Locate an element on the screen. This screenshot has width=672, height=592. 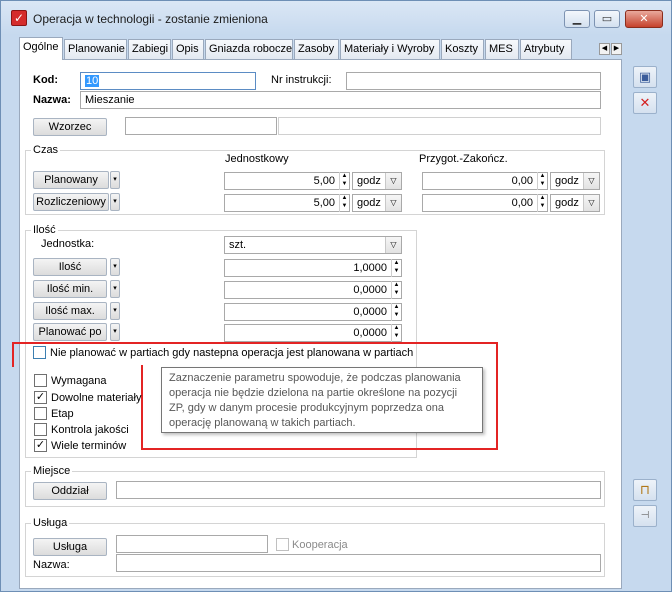
kontrola-jakosci-checkbox is located at coordinates (40, 429).